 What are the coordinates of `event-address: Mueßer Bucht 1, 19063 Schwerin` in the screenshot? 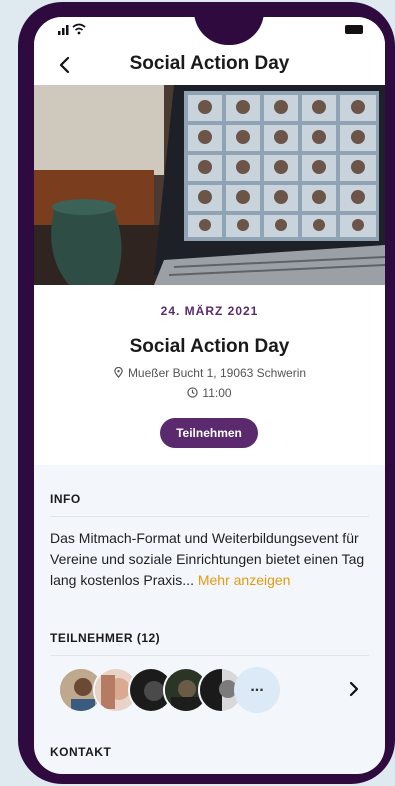 It's located at (209, 373).